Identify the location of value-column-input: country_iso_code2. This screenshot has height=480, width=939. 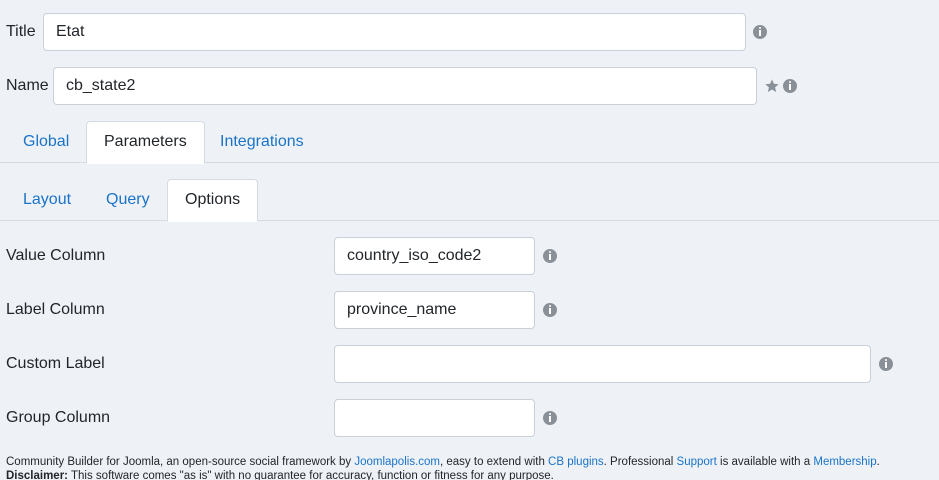
(434, 256).